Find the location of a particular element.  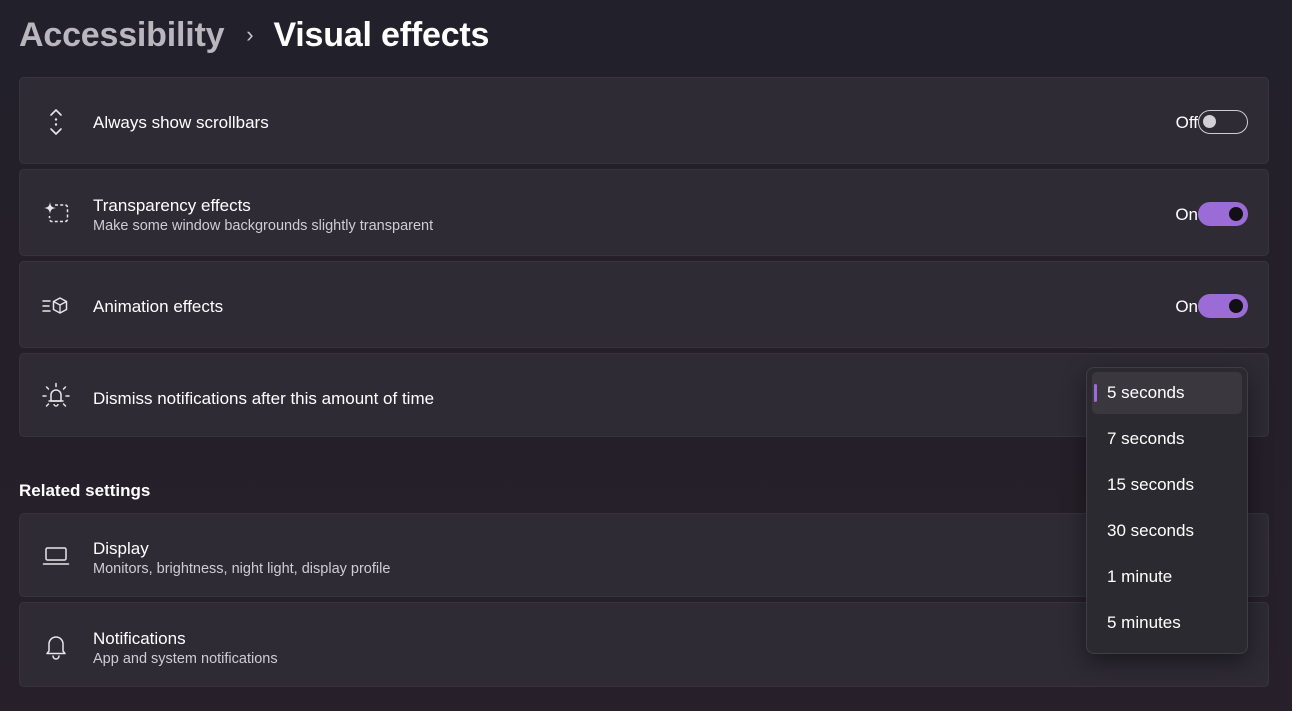

selection-indicator is located at coordinates (1095, 393).